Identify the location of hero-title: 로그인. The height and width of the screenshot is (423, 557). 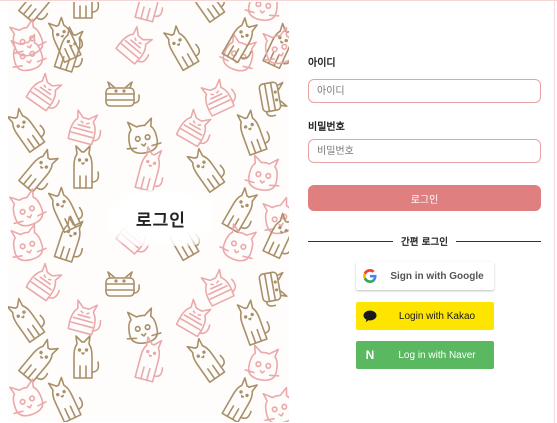
(161, 220).